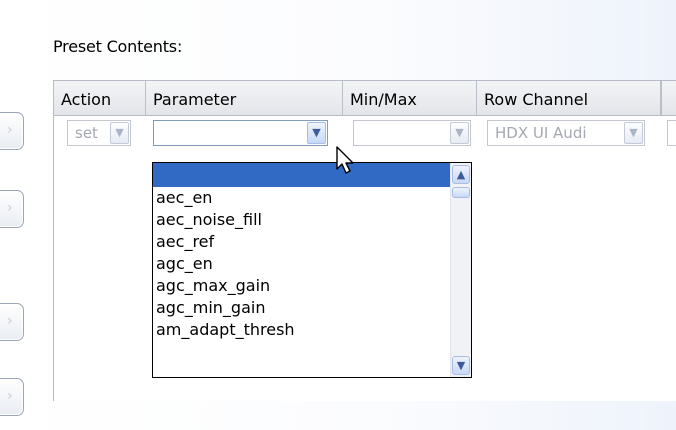 The height and width of the screenshot is (430, 676). I want to click on column-header-parameter: Parameter, so click(244, 98).